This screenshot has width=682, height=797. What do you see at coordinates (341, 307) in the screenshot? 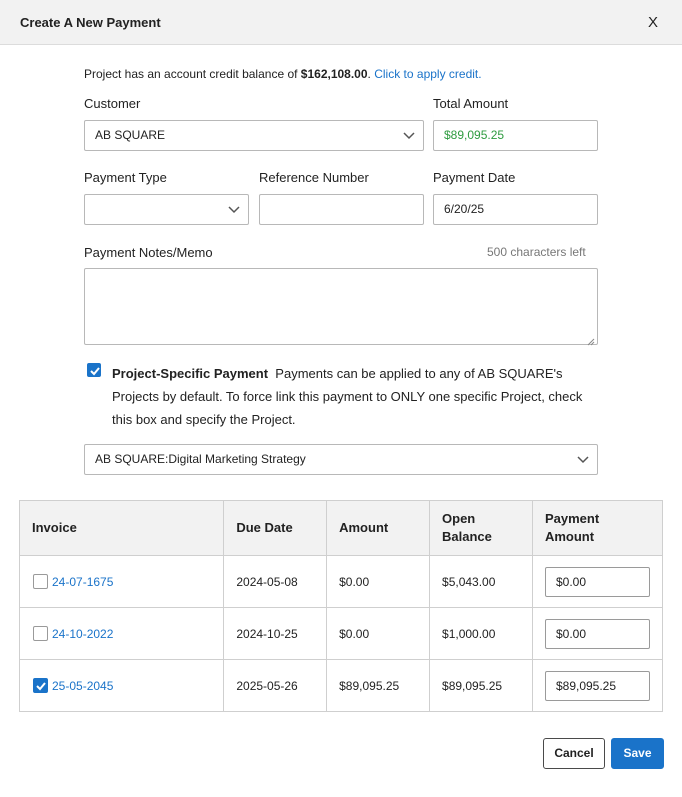
I see `payment-notes-textarea` at bounding box center [341, 307].